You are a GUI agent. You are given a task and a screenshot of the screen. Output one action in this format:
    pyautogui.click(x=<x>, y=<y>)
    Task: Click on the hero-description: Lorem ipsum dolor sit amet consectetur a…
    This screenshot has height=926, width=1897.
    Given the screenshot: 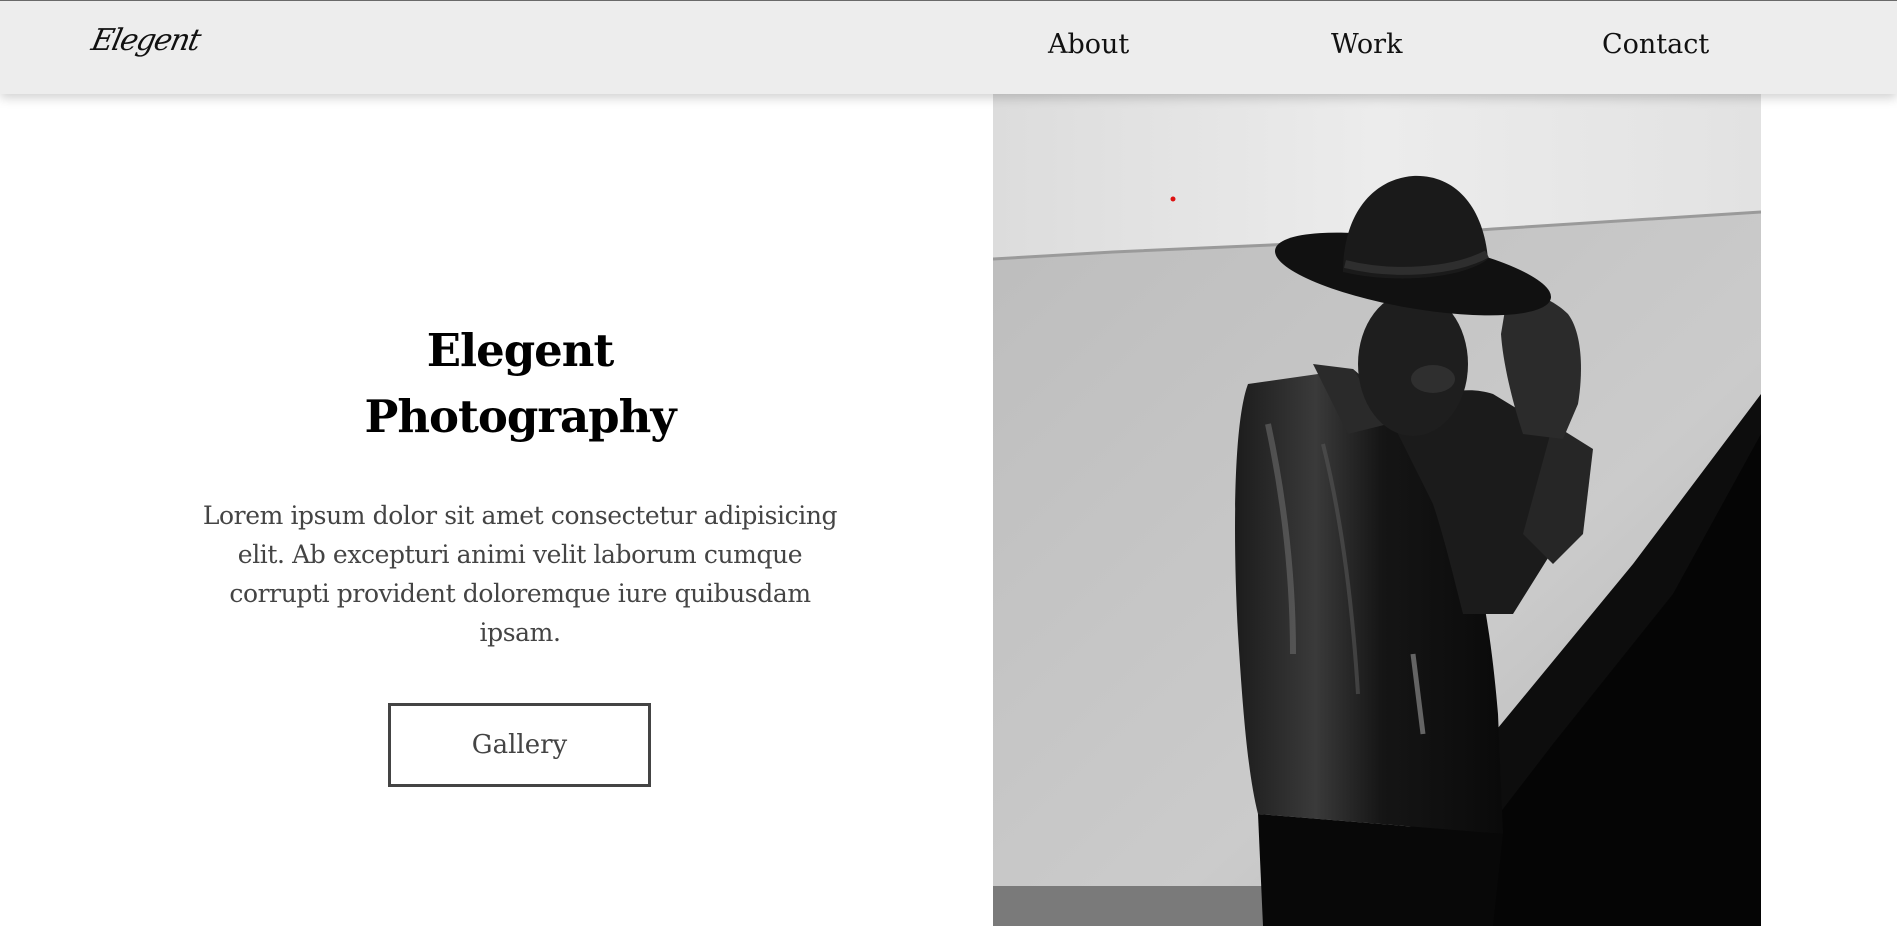 What is the action you would take?
    pyautogui.click(x=520, y=574)
    